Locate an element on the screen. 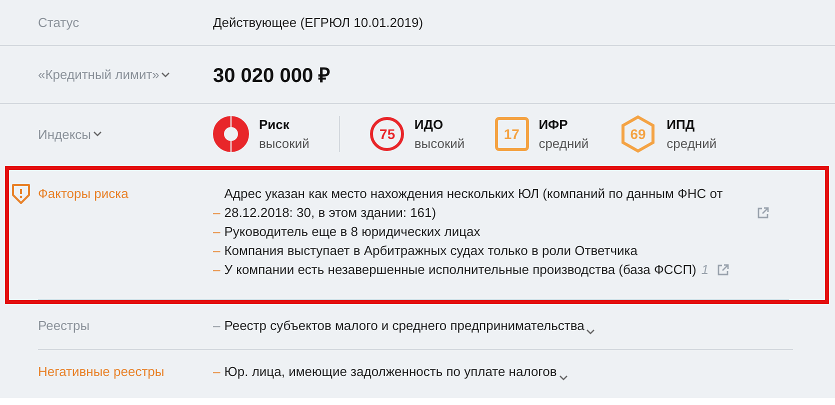 The height and width of the screenshot is (405, 835). score-square: 17 is located at coordinates (511, 134).